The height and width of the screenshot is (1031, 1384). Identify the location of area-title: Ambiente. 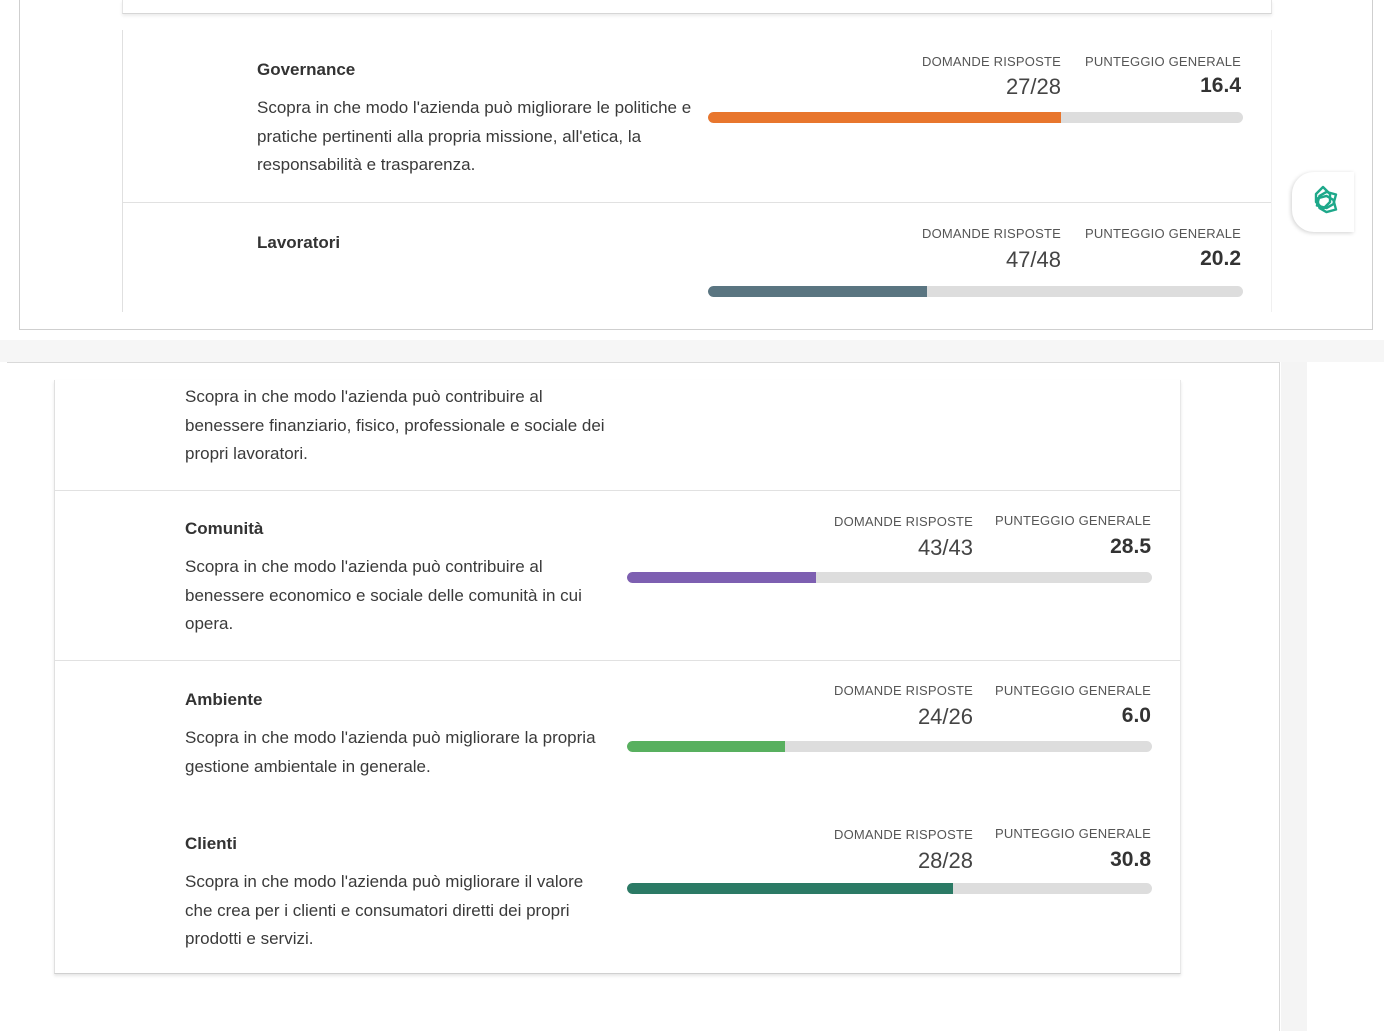
(224, 699).